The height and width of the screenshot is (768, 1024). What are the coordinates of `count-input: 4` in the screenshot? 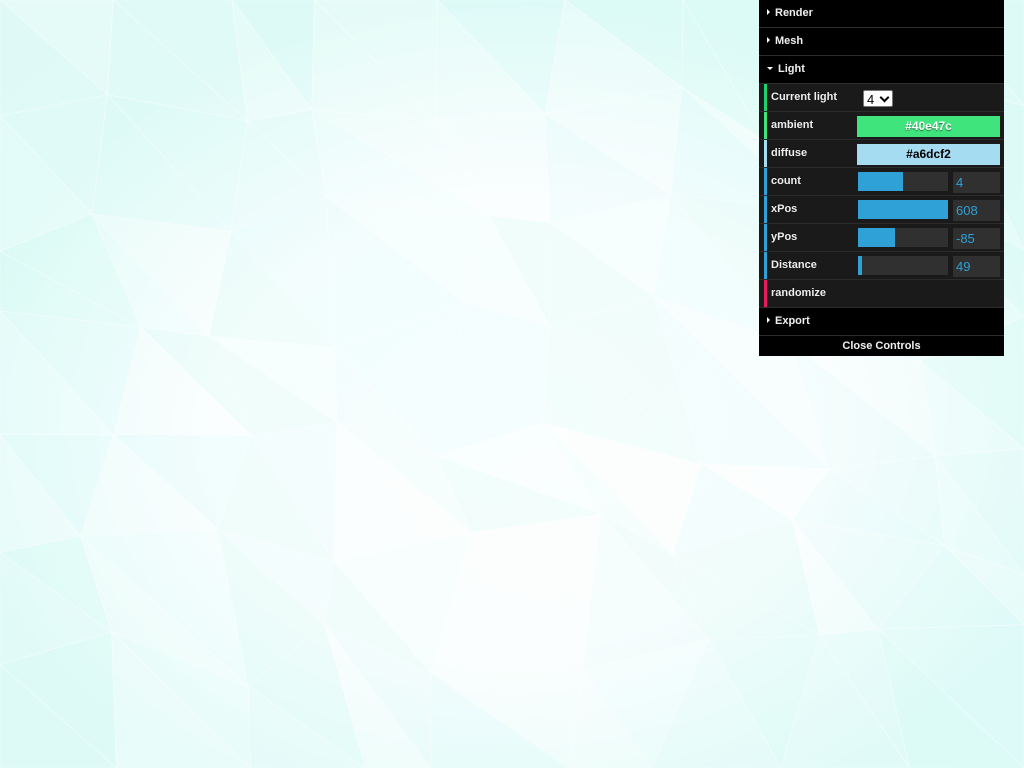 It's located at (976, 182).